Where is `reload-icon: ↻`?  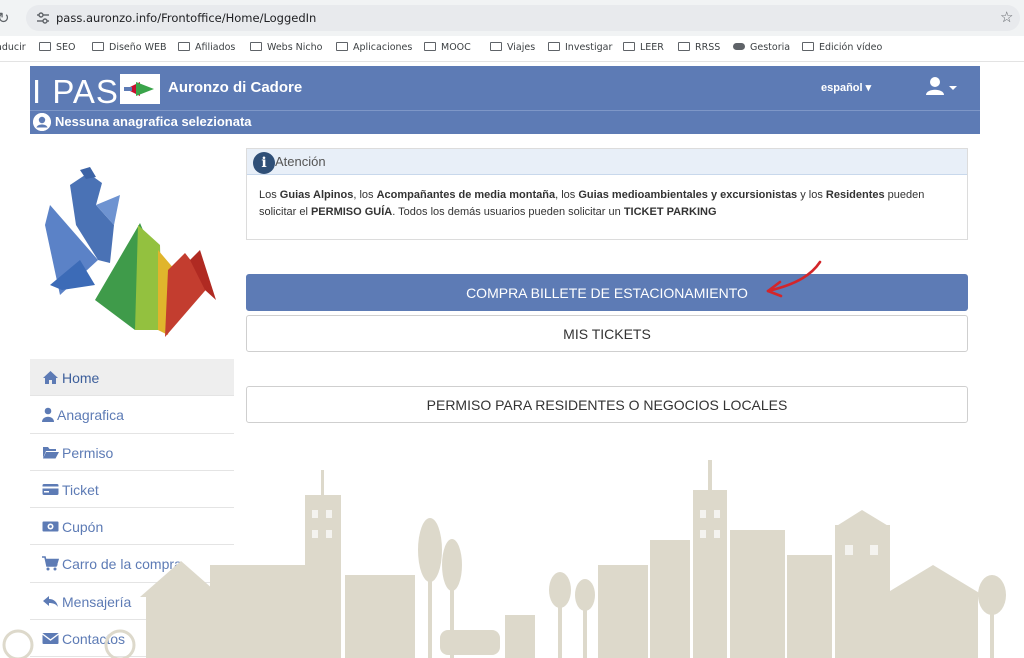
reload-icon: ↻ is located at coordinates (5, 18).